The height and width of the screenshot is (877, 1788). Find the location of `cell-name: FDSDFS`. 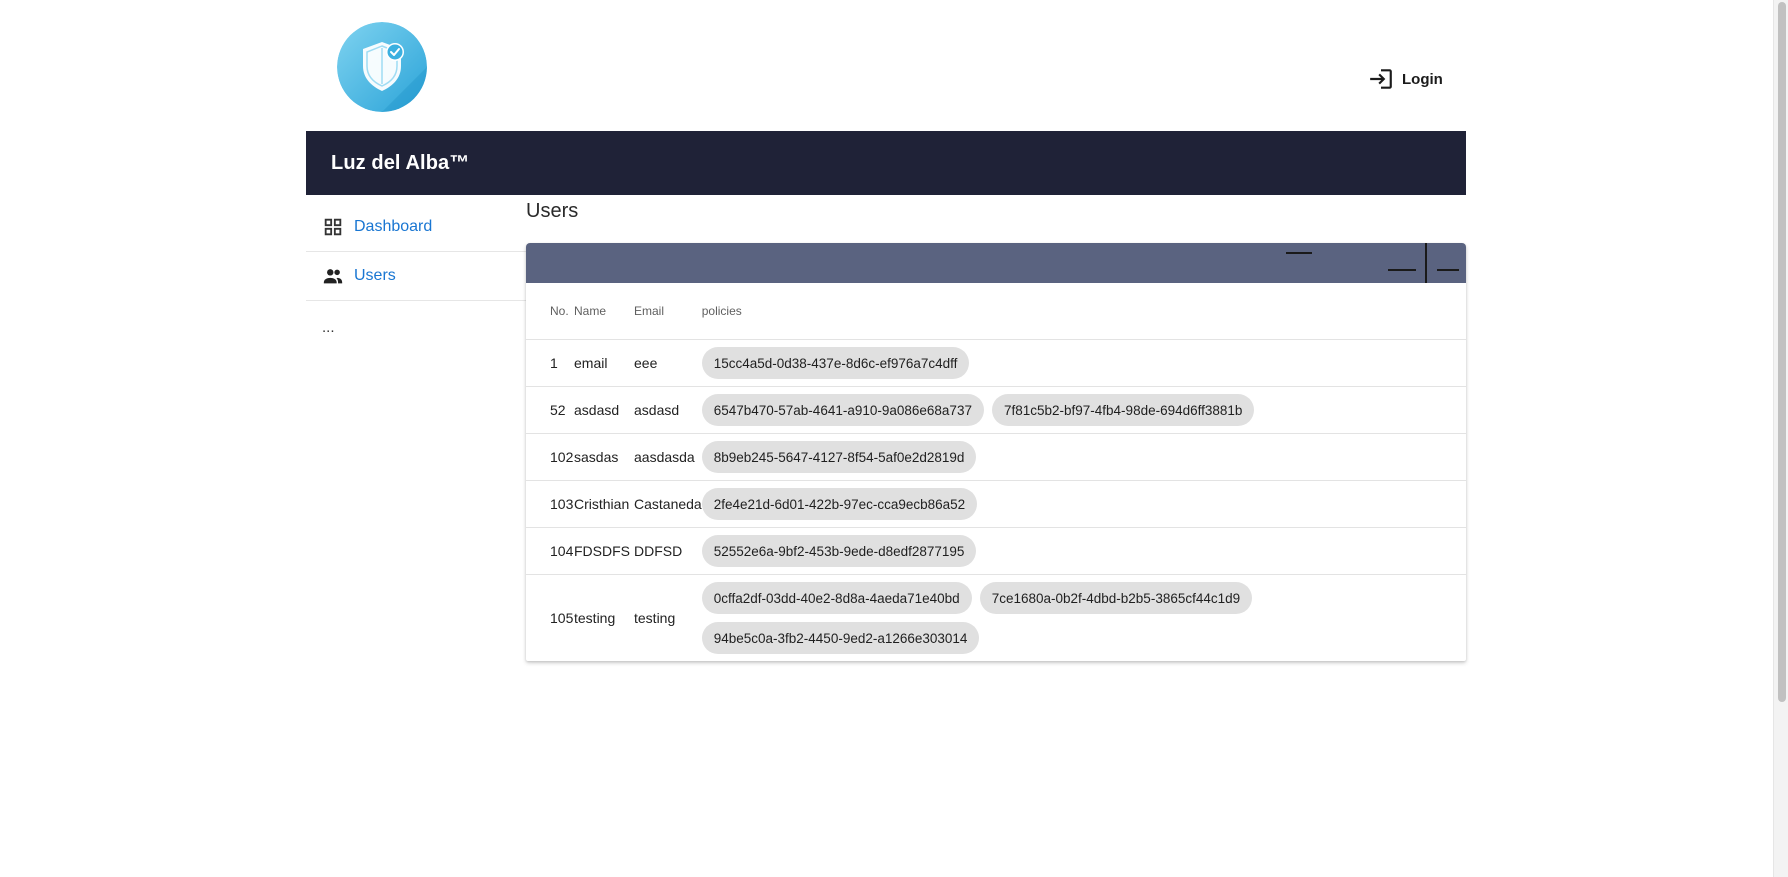

cell-name: FDSDFS is located at coordinates (604, 551).